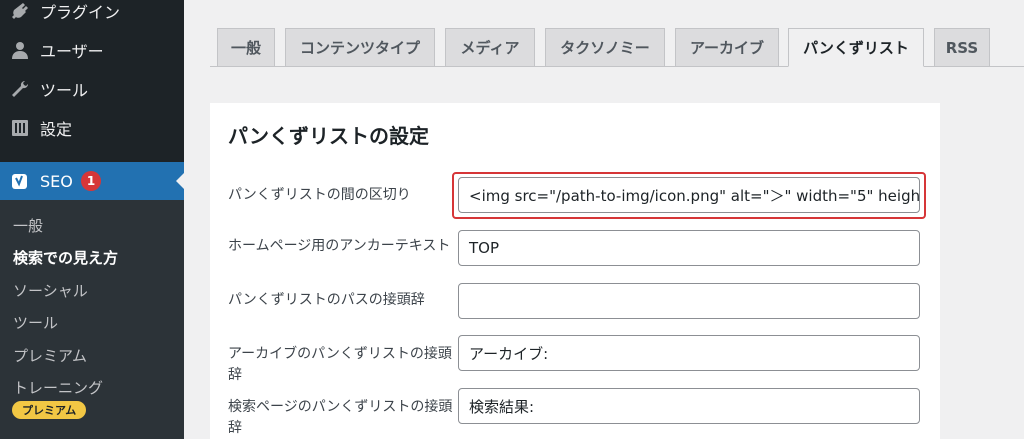  I want to click on menu-item-users: ユーザー, so click(92, 50).